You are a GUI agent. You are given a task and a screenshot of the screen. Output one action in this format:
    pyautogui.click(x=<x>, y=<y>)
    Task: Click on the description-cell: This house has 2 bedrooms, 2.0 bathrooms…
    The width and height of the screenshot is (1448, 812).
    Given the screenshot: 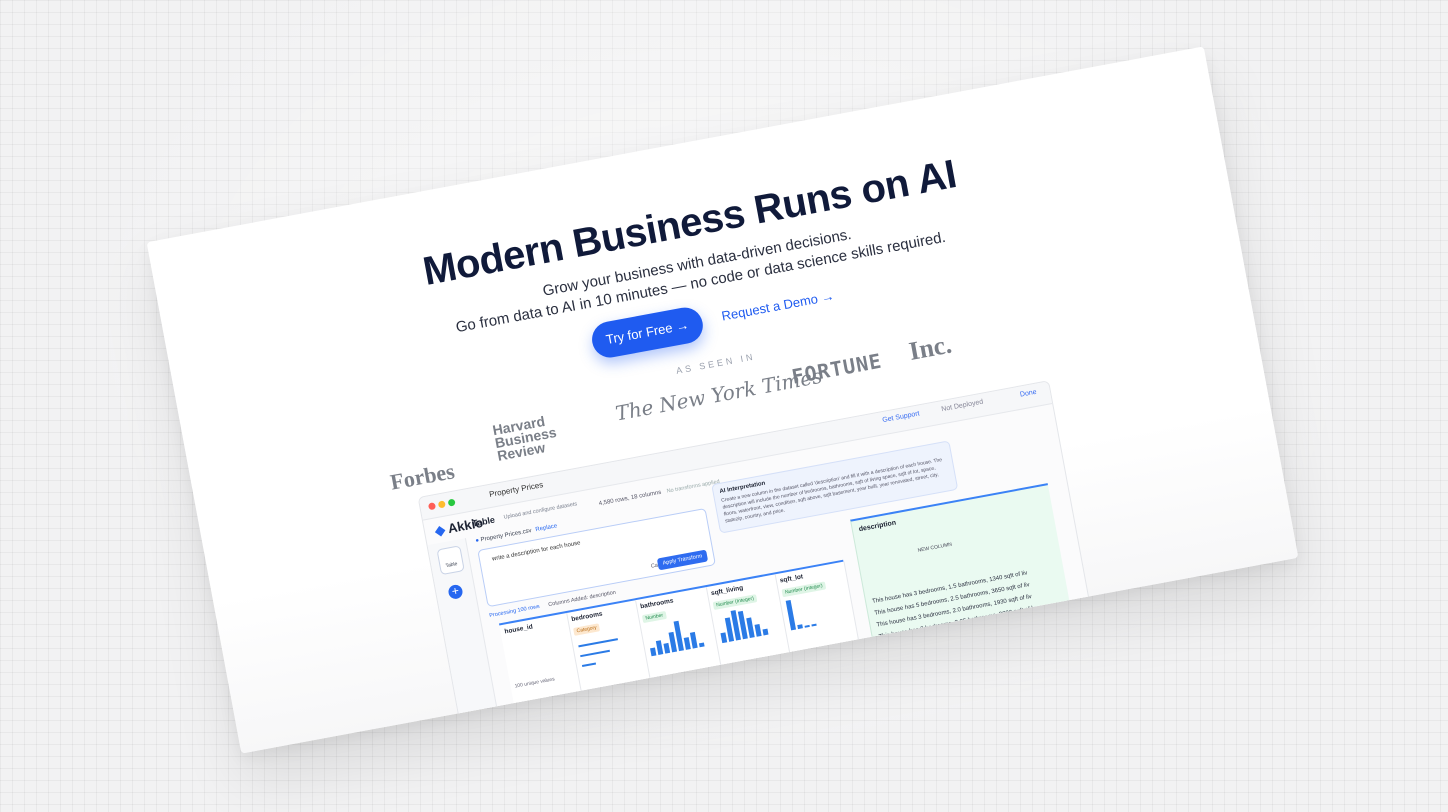 What is the action you would take?
    pyautogui.click(x=963, y=658)
    